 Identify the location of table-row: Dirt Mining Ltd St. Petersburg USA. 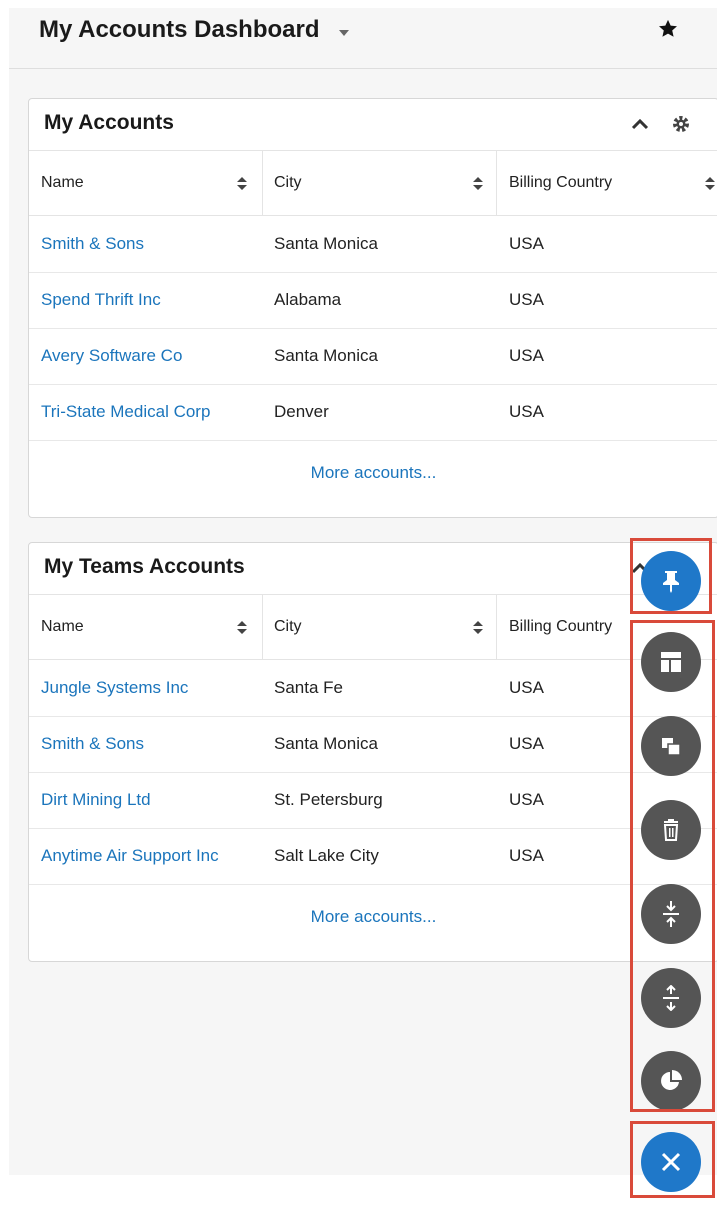
(373, 800).